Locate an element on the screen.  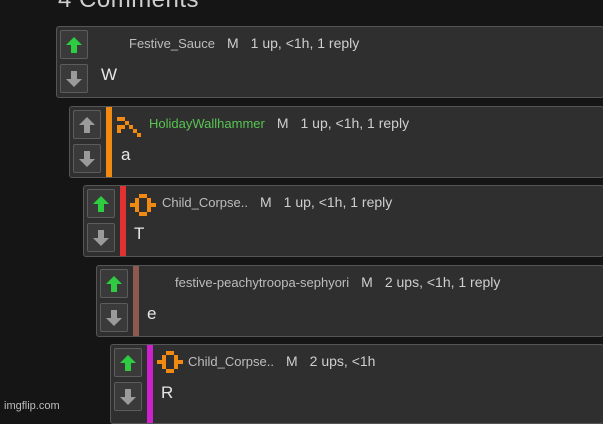
comment-text: W is located at coordinates (109, 74).